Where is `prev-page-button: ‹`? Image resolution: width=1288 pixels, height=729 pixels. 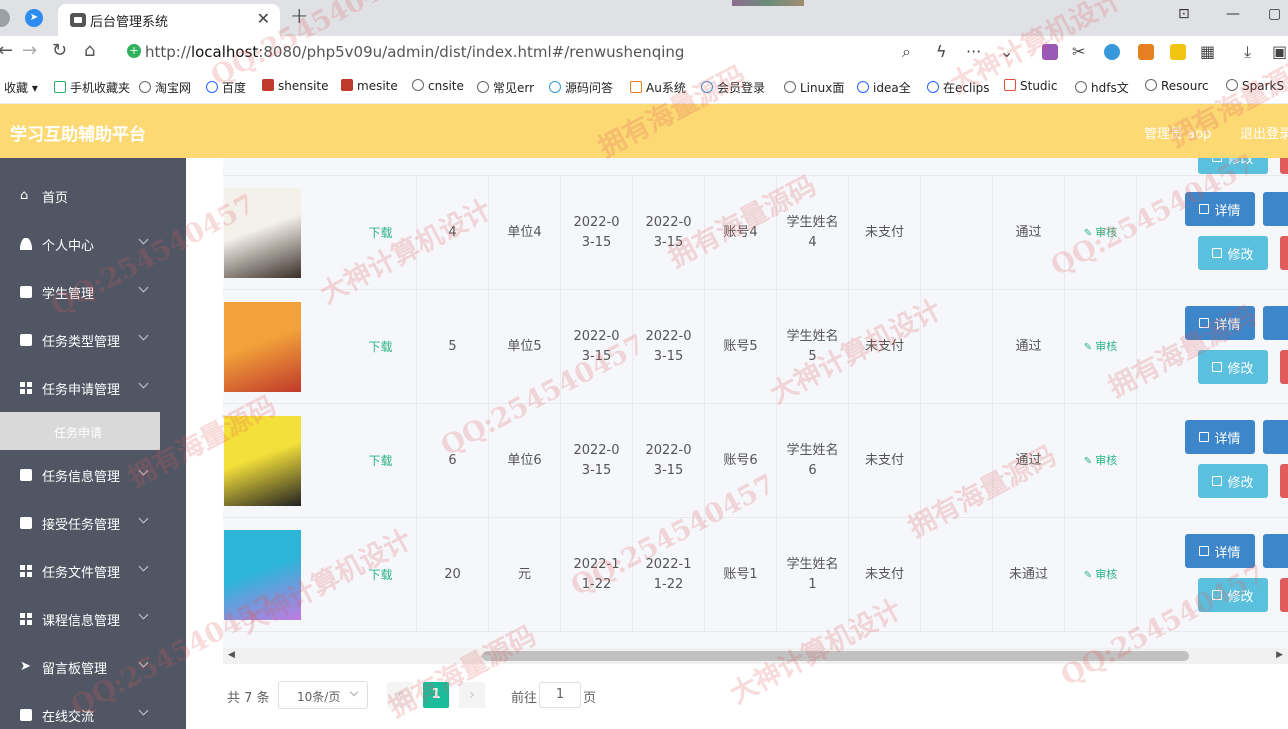 prev-page-button: ‹ is located at coordinates (400, 695).